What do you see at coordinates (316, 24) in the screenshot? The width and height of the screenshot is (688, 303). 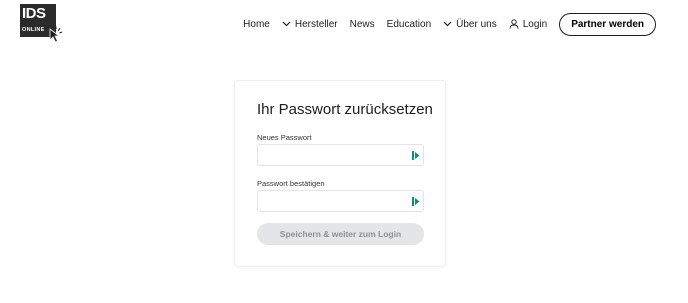 I see `nav-item-label: Hersteller` at bounding box center [316, 24].